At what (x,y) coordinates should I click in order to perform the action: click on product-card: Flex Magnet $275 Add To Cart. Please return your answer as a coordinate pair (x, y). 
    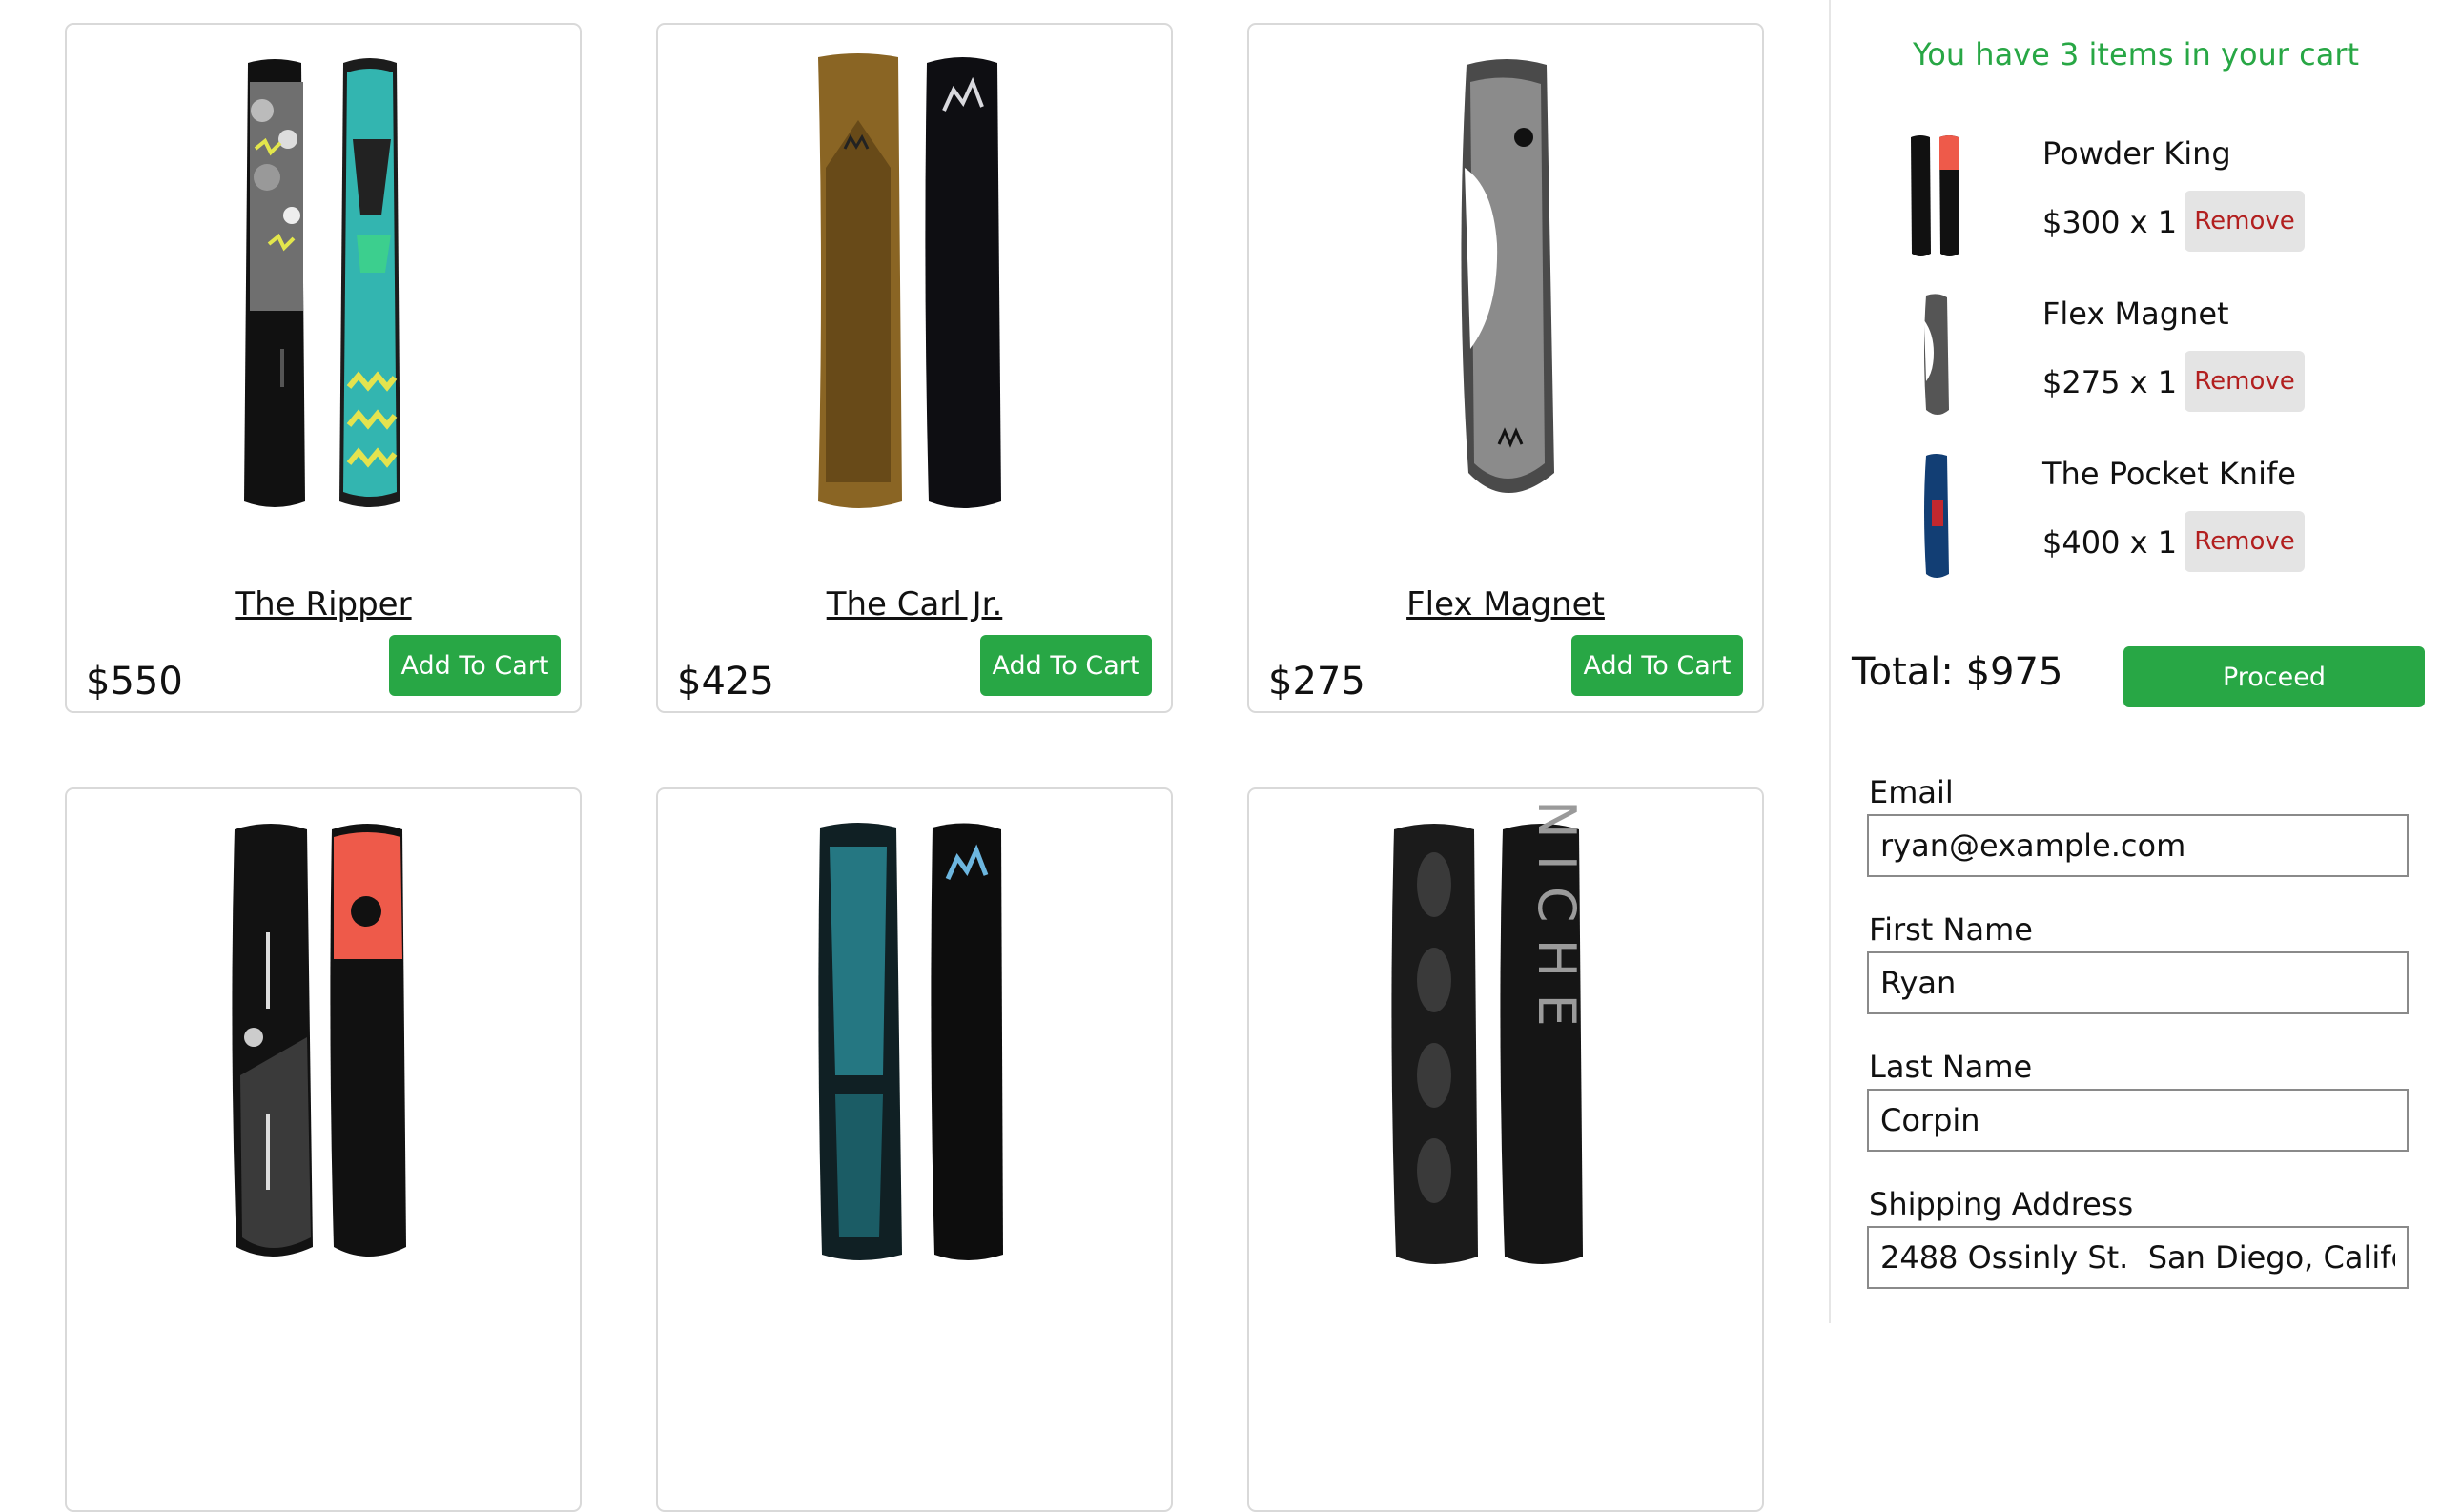
    Looking at the image, I should click on (1505, 368).